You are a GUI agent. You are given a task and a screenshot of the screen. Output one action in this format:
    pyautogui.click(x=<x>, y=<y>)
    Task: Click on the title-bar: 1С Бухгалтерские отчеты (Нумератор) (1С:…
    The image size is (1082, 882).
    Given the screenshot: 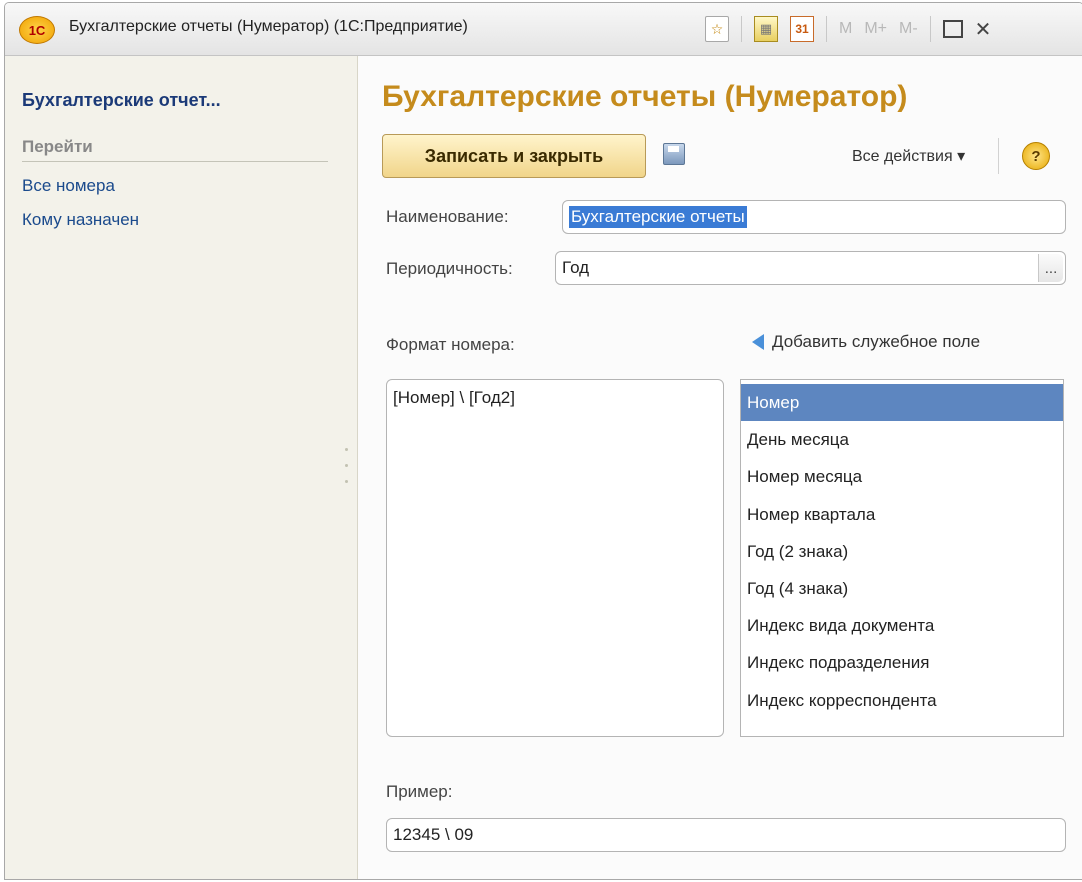 What is the action you would take?
    pyautogui.click(x=543, y=29)
    